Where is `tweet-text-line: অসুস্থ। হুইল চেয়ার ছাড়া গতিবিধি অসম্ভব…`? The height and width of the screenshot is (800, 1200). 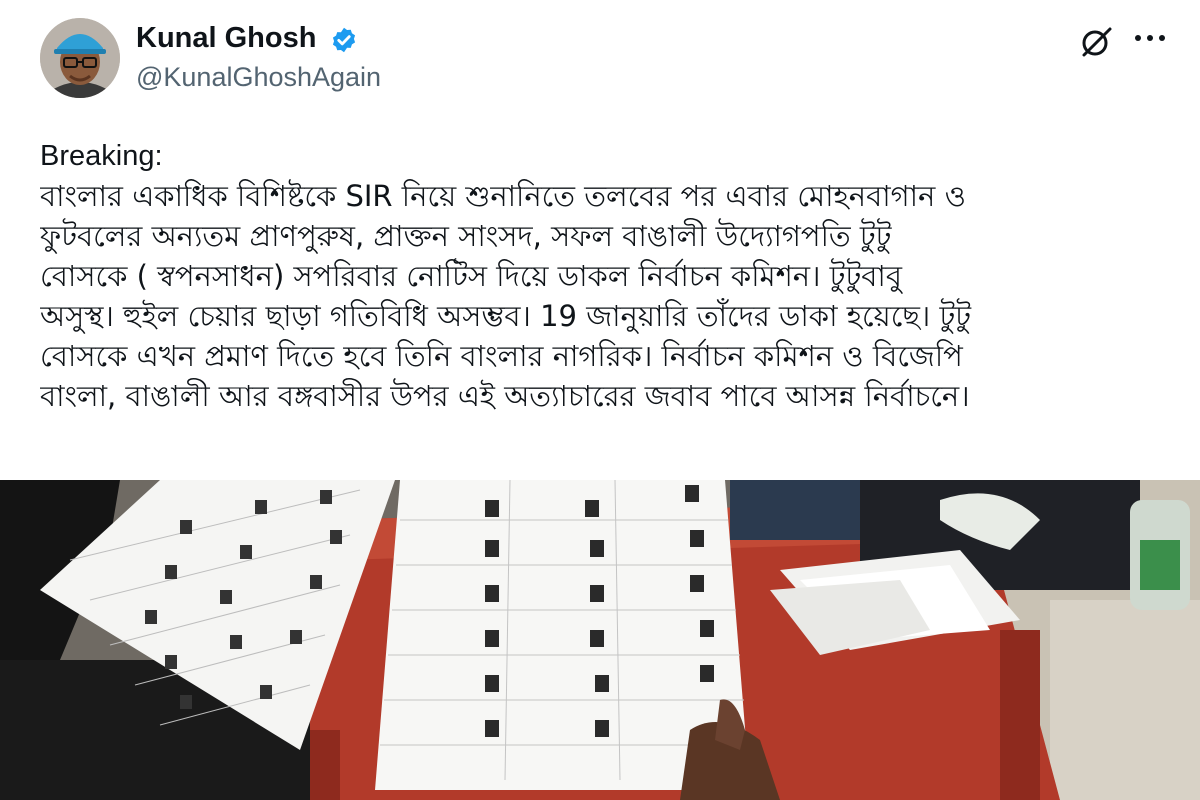
tweet-text-line: অসুস্থ। হুইল চেয়ার ছাড়া গতিবিধি অসম্ভব… is located at coordinates (506, 316).